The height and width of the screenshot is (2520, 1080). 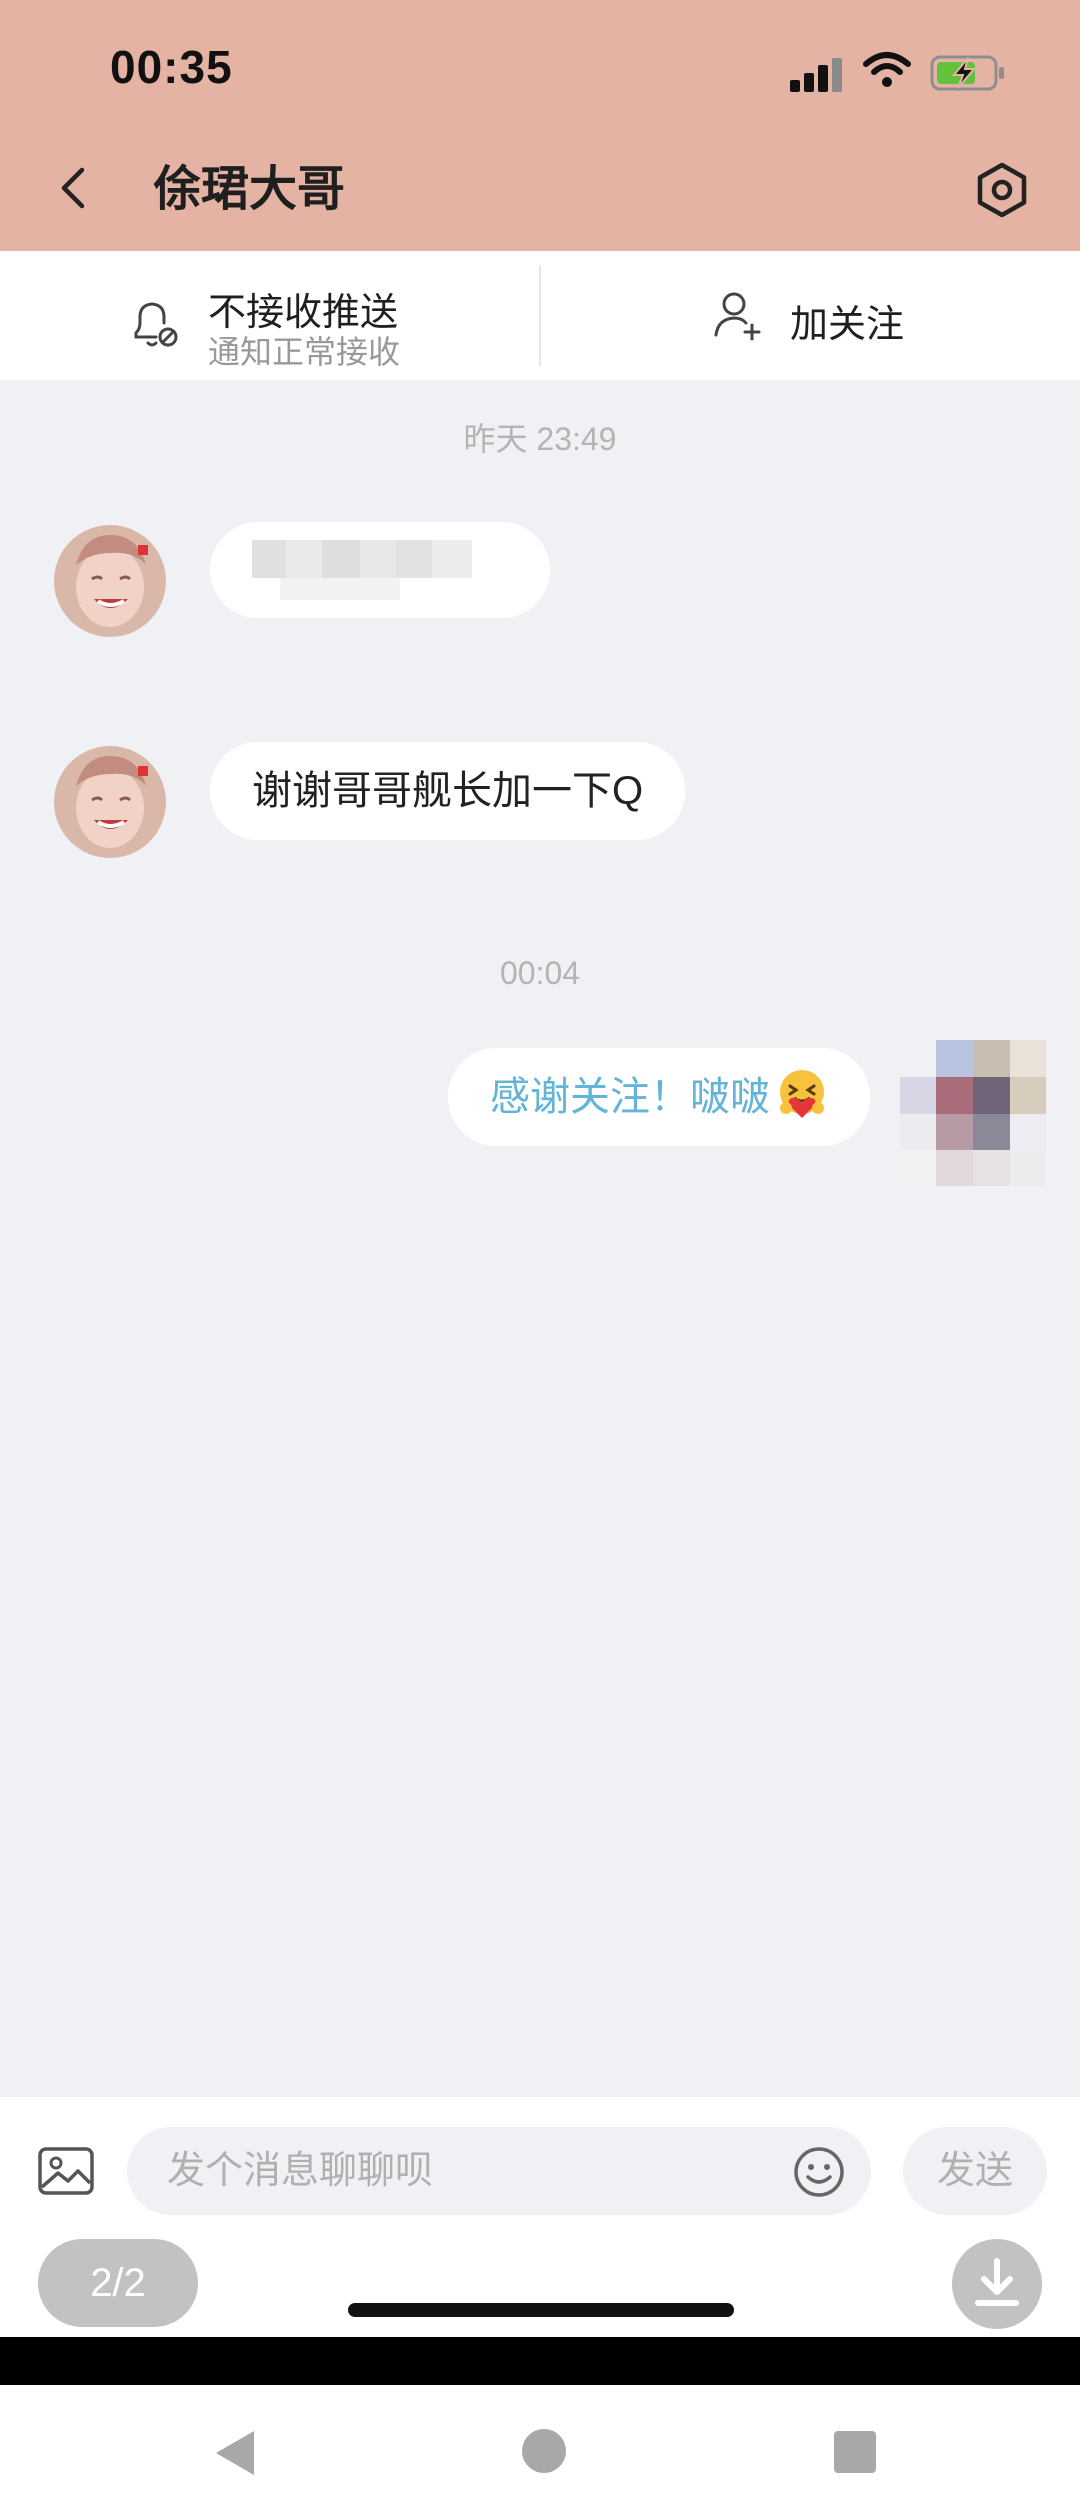 What do you see at coordinates (847, 325) in the screenshot?
I see `follow-label: 加关注` at bounding box center [847, 325].